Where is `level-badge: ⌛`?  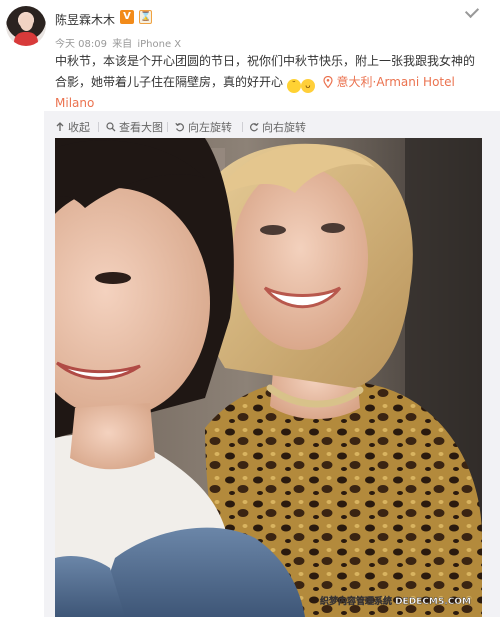 level-badge: ⌛ is located at coordinates (145, 17).